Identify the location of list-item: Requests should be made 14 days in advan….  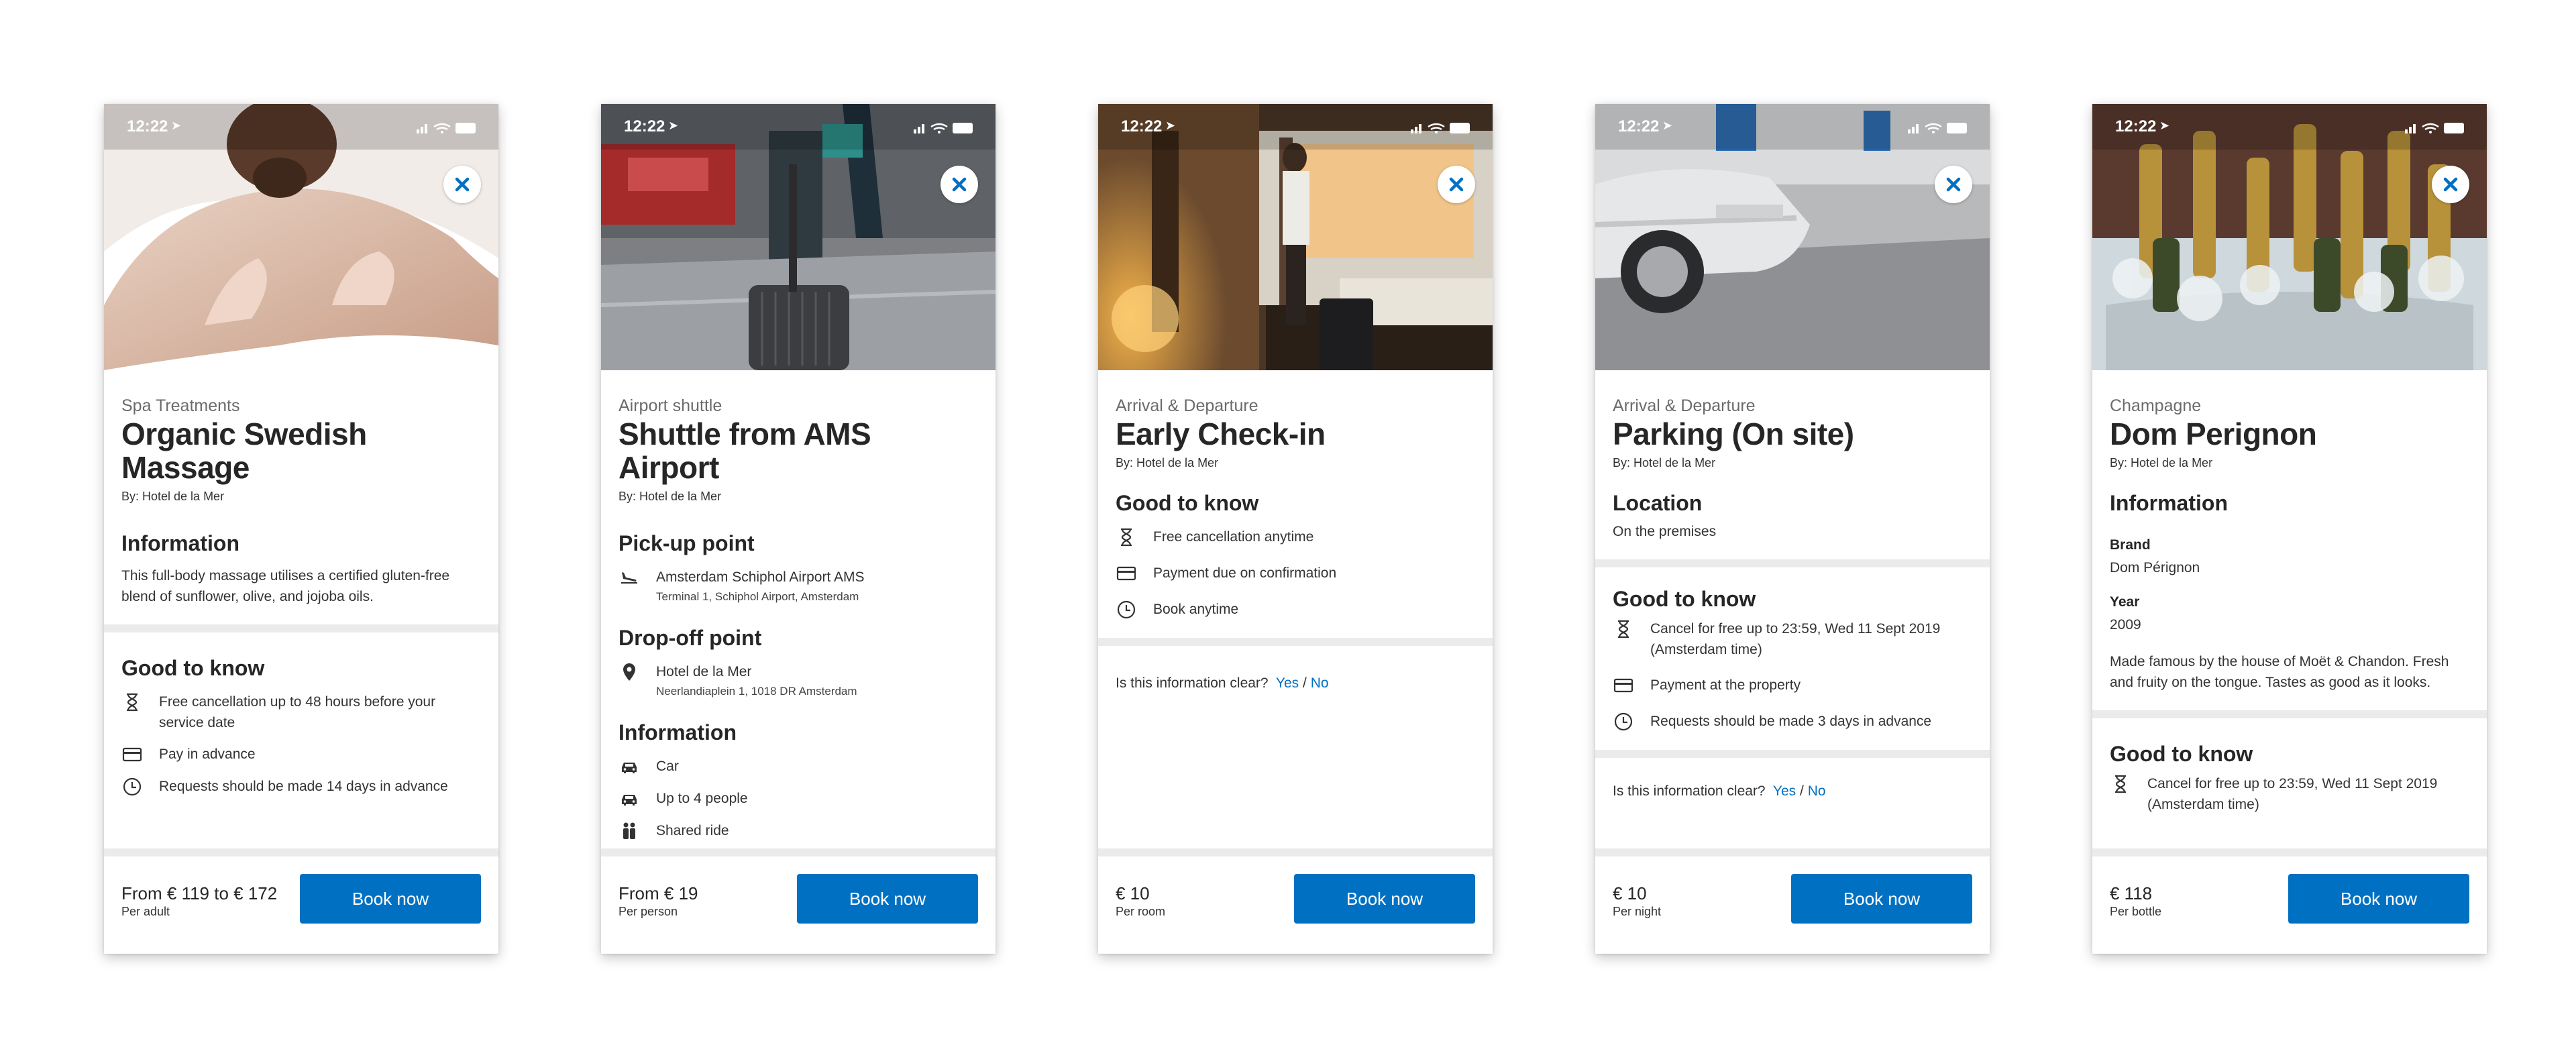
(301, 786).